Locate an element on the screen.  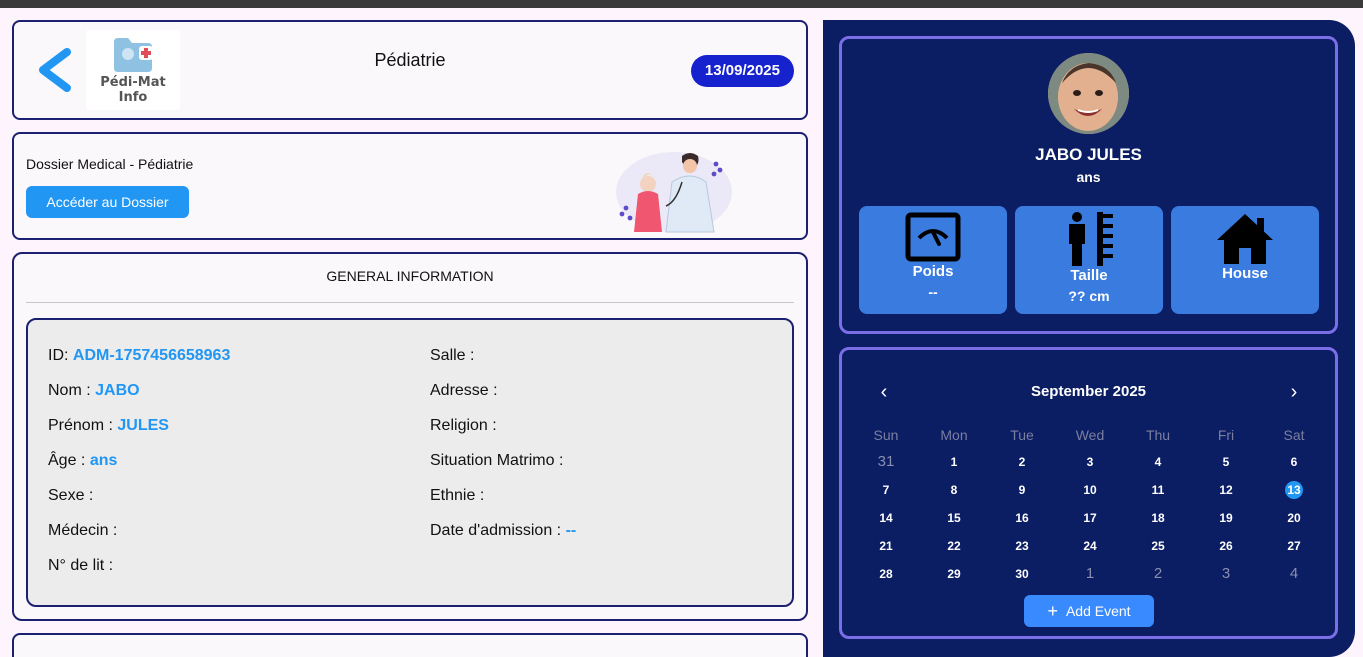
tile-label: House is located at coordinates (1245, 273).